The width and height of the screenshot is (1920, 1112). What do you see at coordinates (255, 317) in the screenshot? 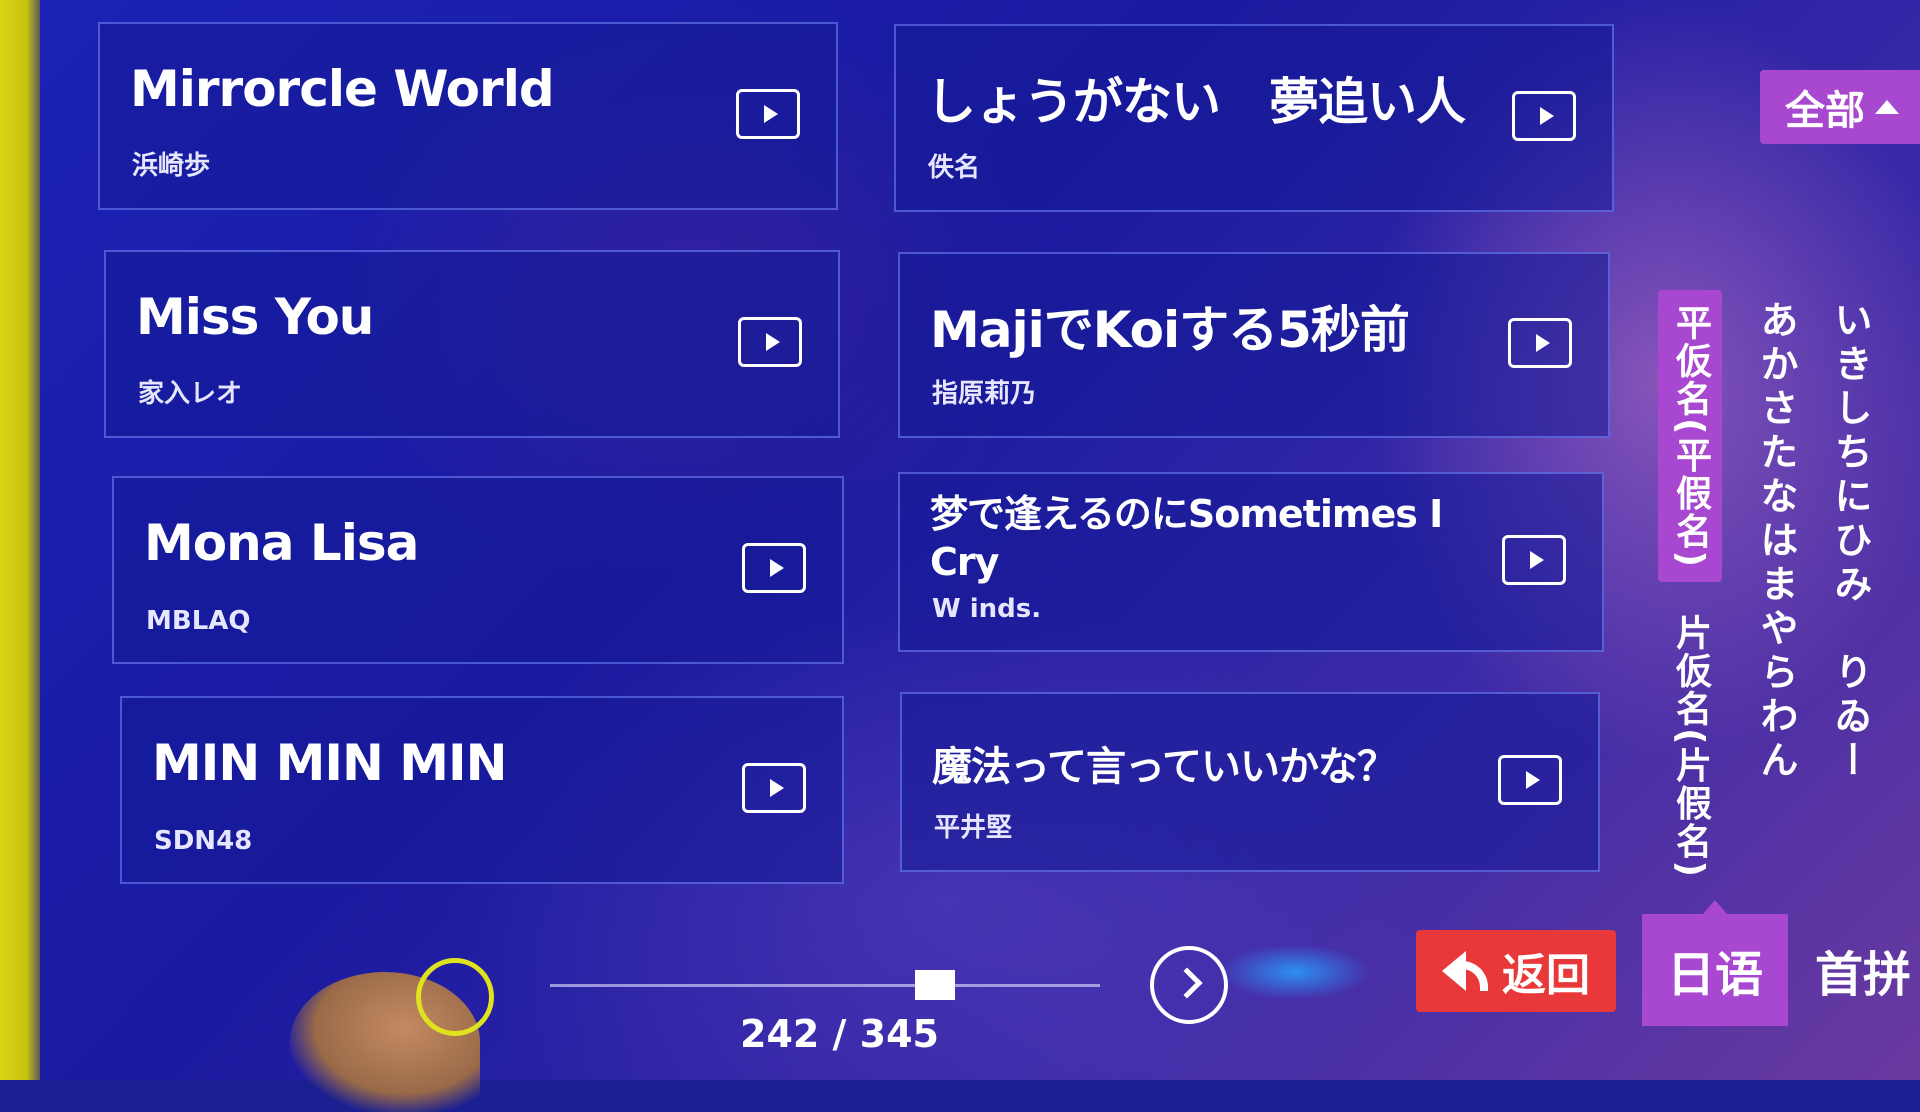
I see `song-title: Miss You` at bounding box center [255, 317].